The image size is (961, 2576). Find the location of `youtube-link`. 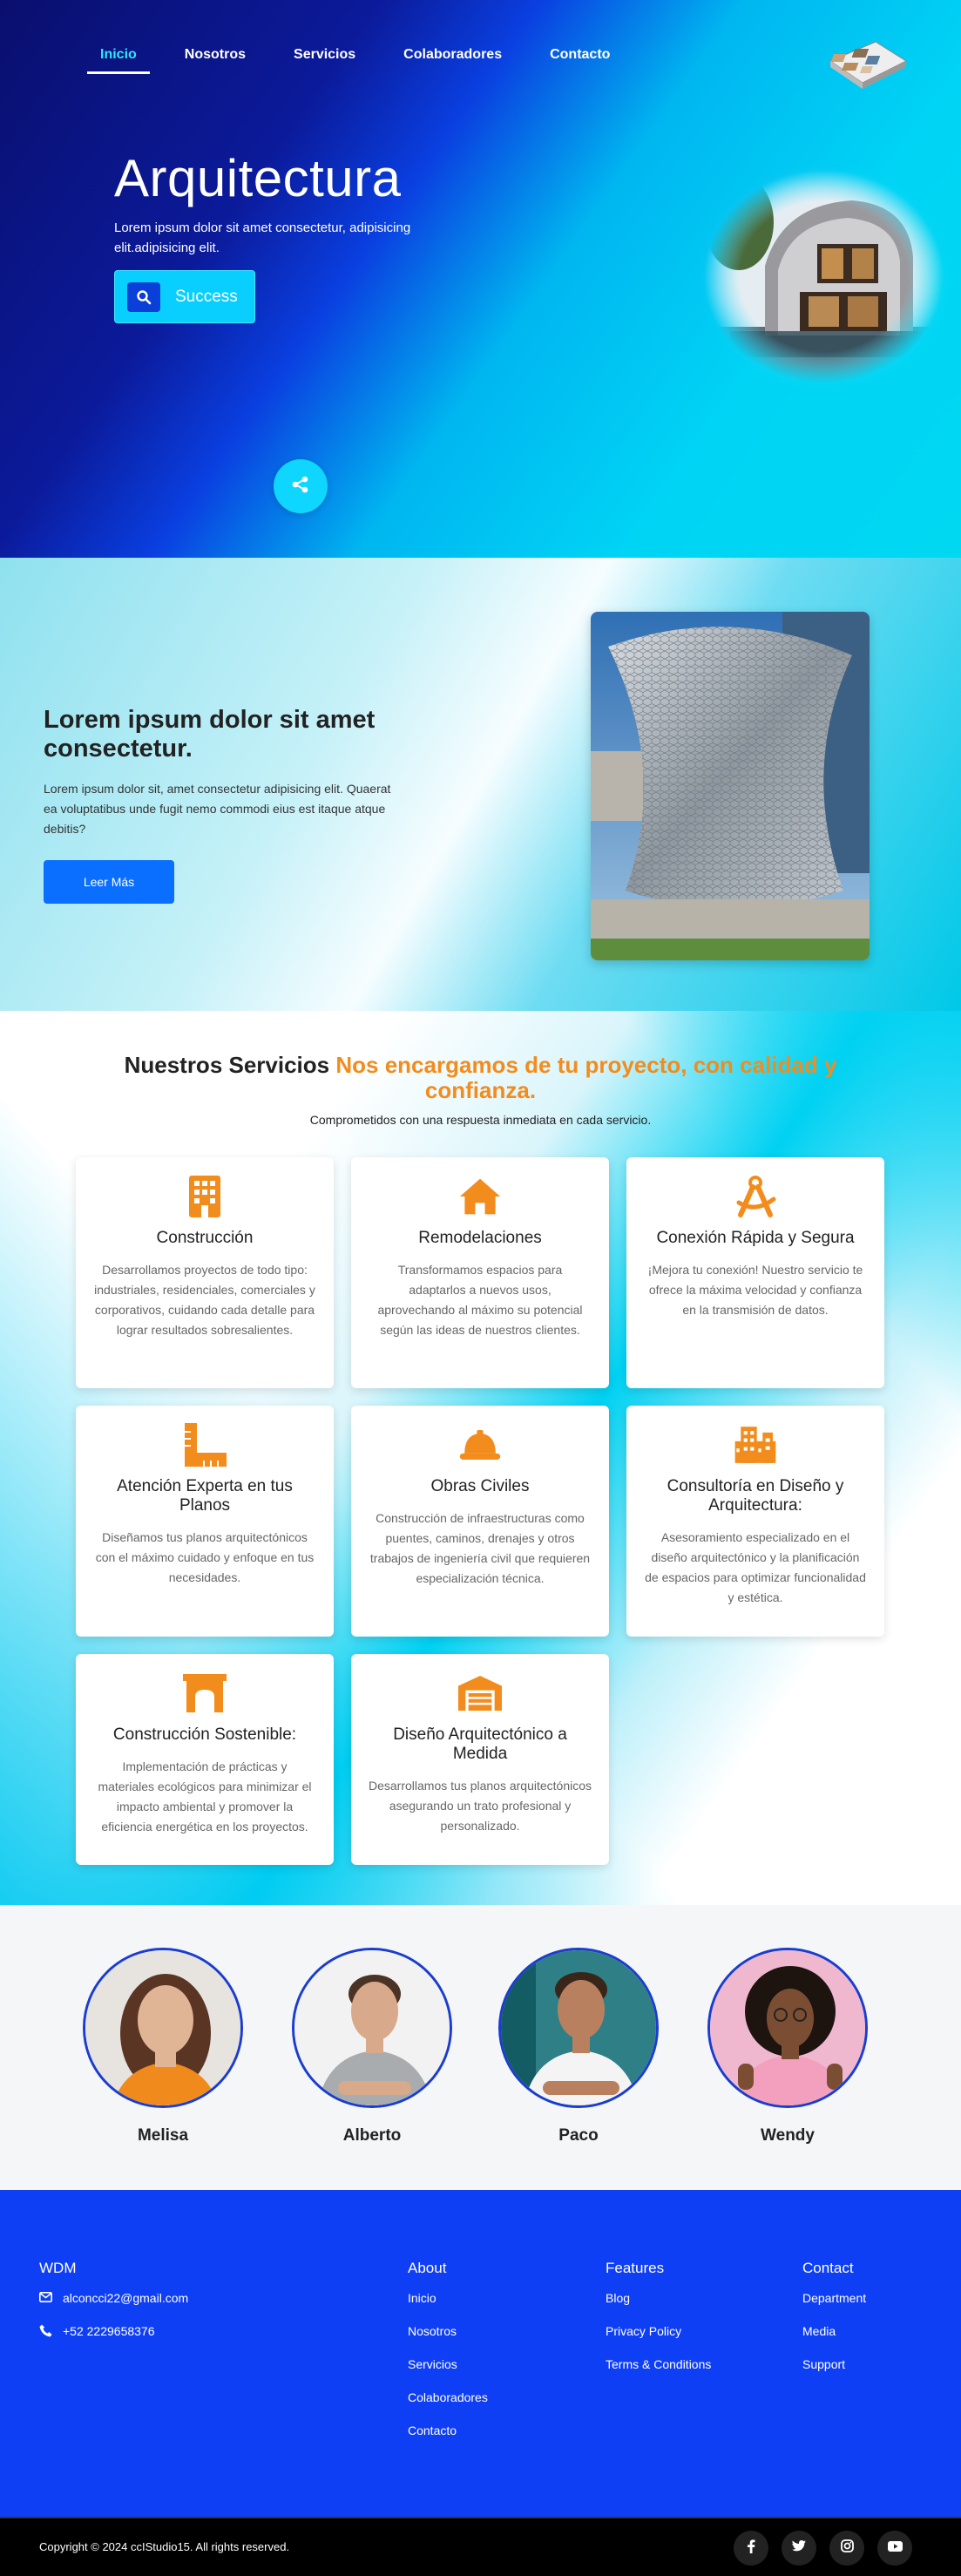

youtube-link is located at coordinates (894, 2549).